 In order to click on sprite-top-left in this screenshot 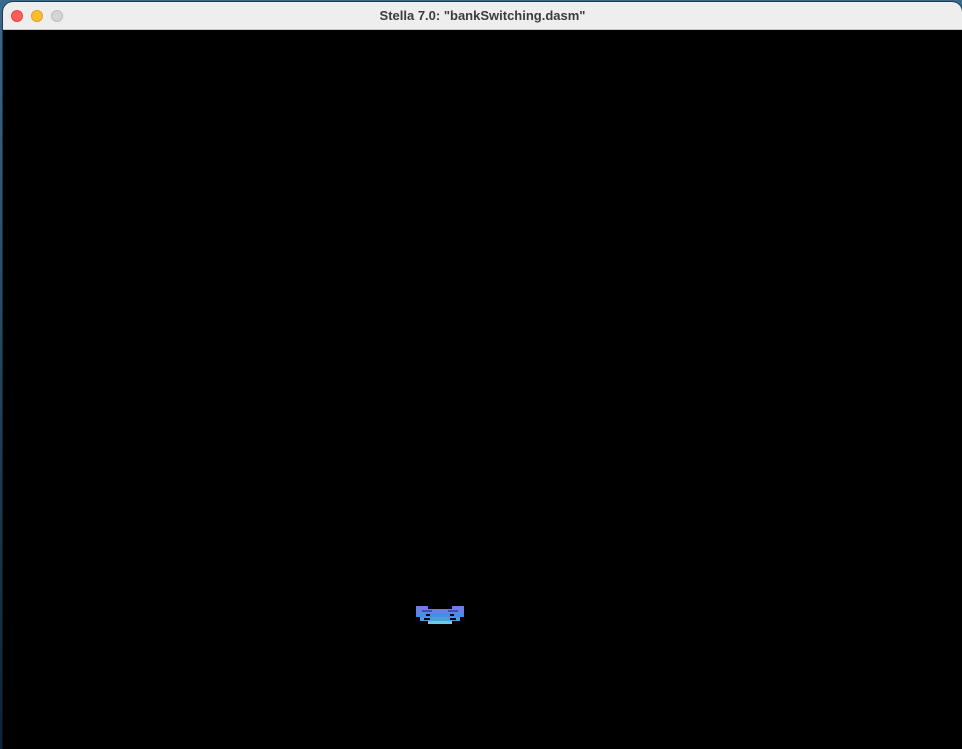, I will do `click(422, 607)`.